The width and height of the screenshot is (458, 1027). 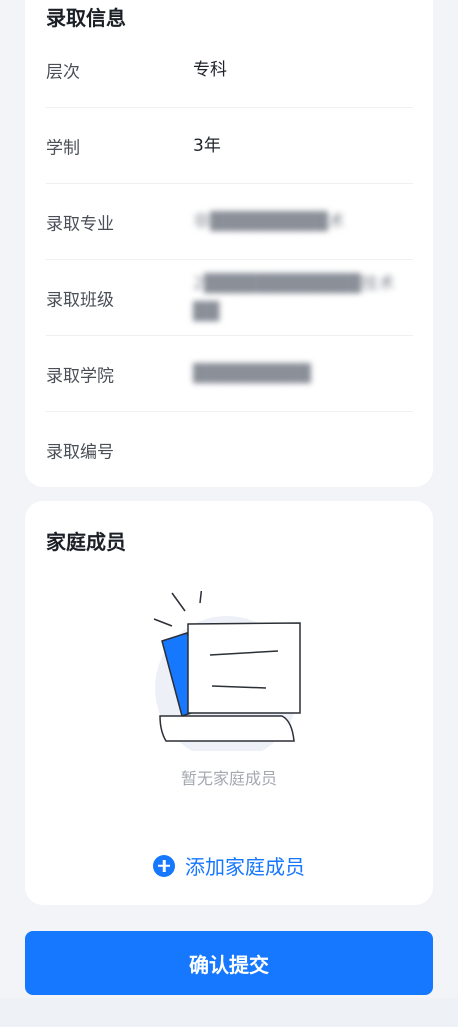 I want to click on bottom-bar, so click(x=229, y=1012).